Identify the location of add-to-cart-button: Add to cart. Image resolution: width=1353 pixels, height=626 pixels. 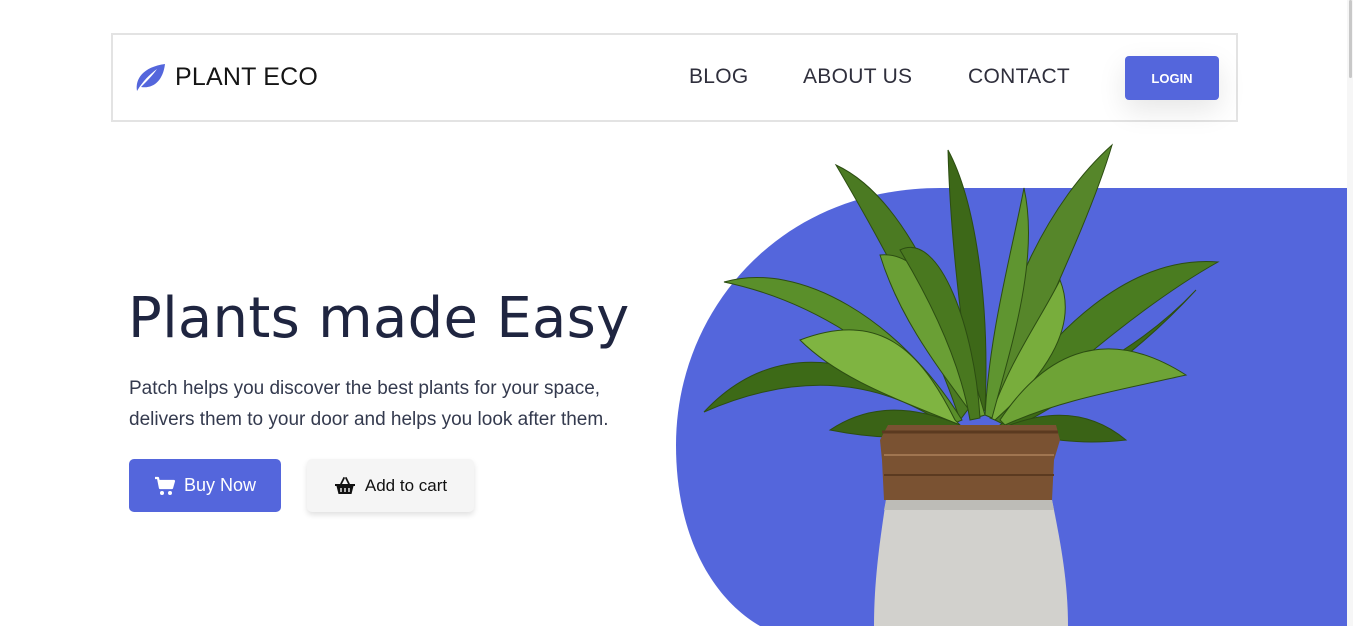
(390, 485).